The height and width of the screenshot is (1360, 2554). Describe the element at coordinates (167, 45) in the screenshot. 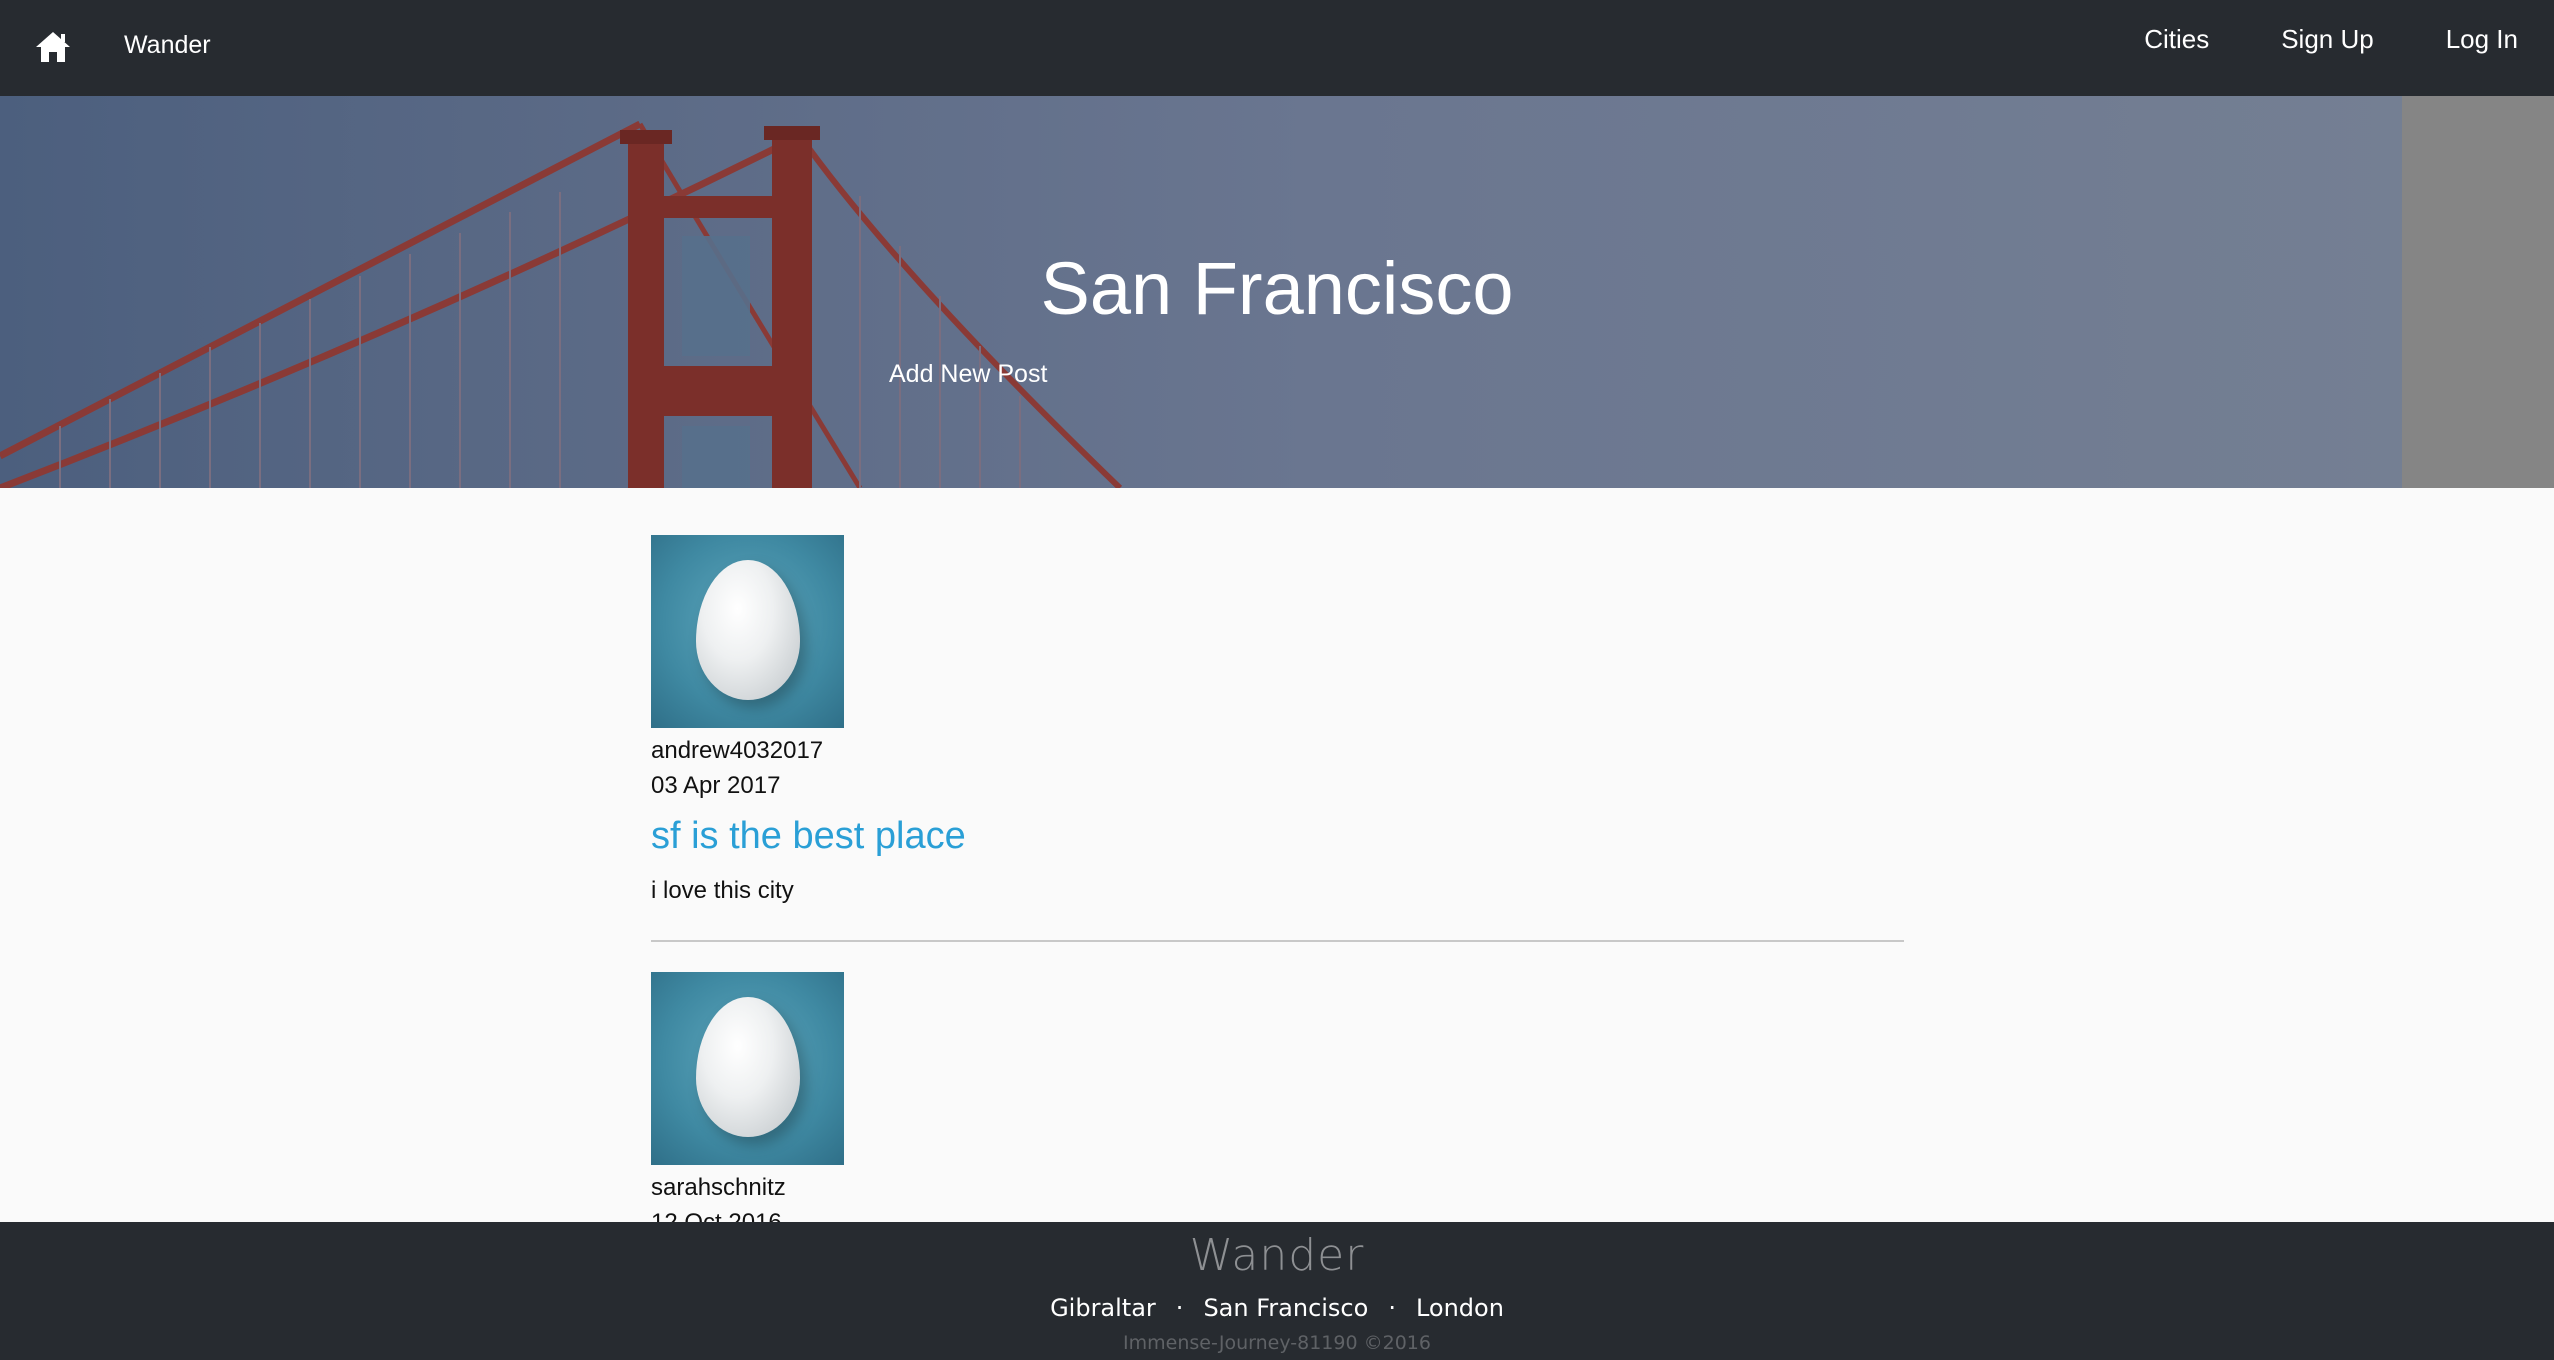

I see `brand-link: Wander` at that location.